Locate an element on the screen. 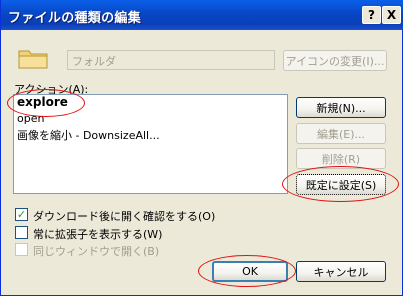 Image resolution: width=403 pixels, height=296 pixels. same-window-label: 同じウィンドウで開く(B) is located at coordinates (96, 251).